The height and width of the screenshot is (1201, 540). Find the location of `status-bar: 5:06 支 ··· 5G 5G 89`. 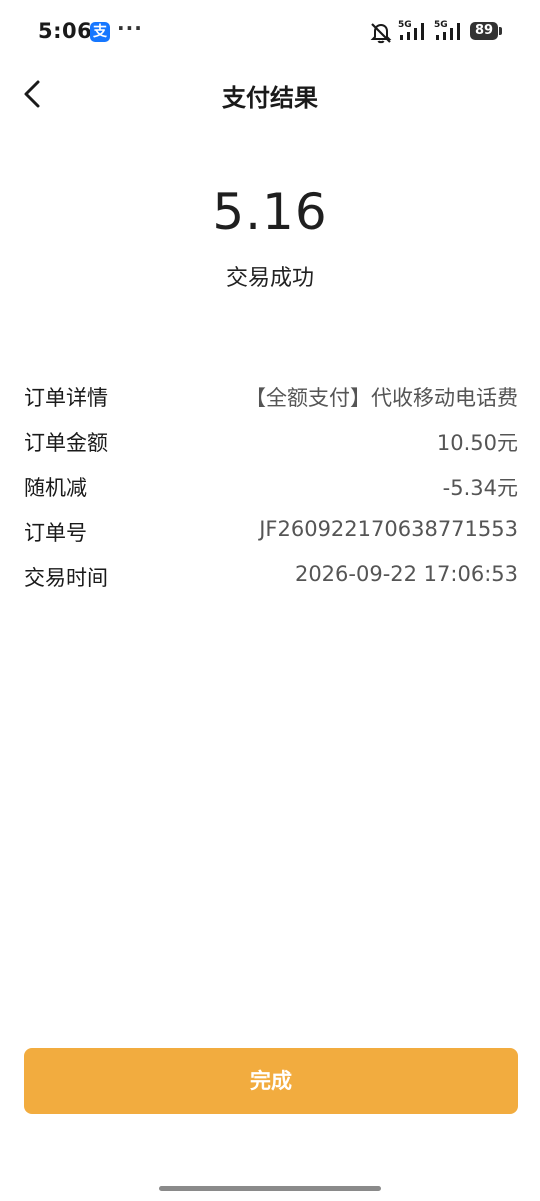

status-bar: 5:06 支 ··· 5G 5G 89 is located at coordinates (270, 33).